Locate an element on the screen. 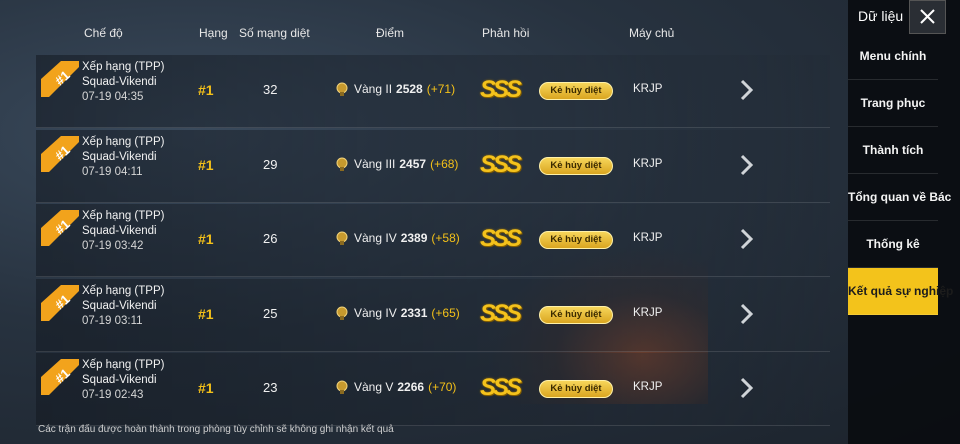 The image size is (960, 444). score-info: Vàng IV 2389 (+58) is located at coordinates (397, 238).